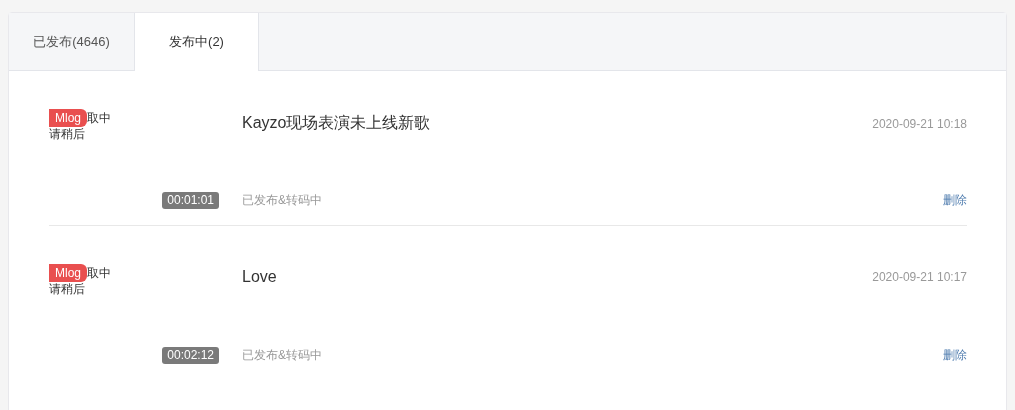  I want to click on duration-badge: 00:02:12, so click(190, 355).